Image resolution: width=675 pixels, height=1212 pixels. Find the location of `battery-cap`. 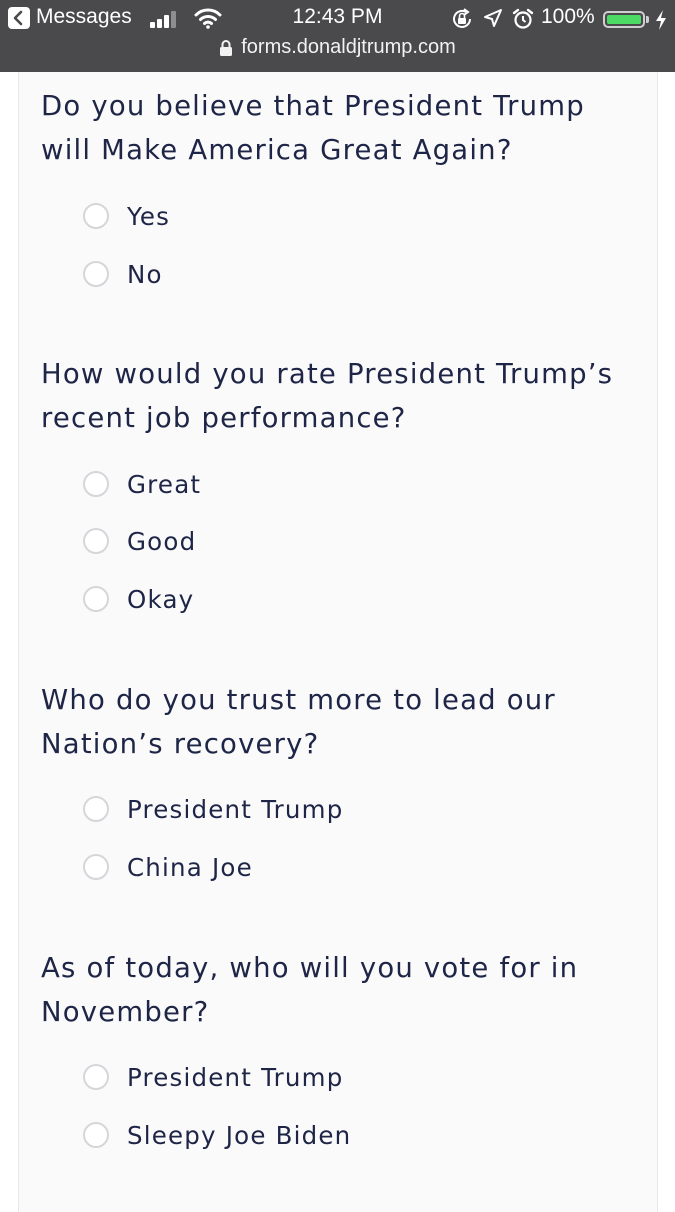

battery-cap is located at coordinates (647, 19).